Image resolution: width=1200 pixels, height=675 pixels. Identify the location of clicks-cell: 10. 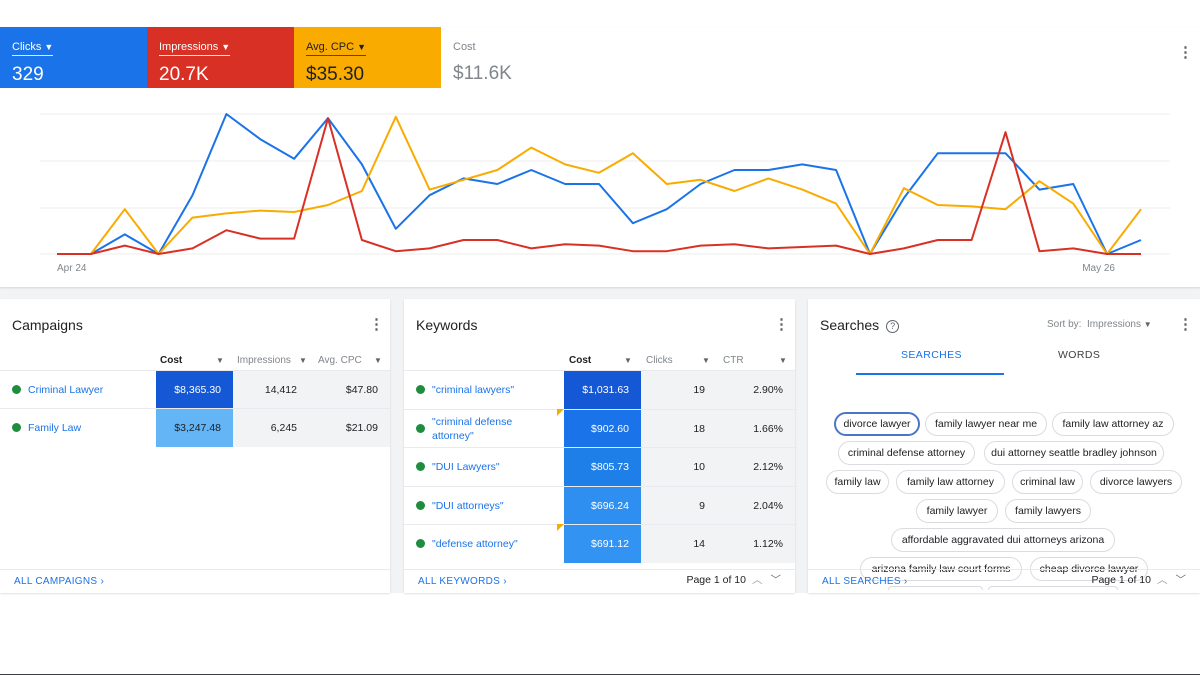
(679, 467).